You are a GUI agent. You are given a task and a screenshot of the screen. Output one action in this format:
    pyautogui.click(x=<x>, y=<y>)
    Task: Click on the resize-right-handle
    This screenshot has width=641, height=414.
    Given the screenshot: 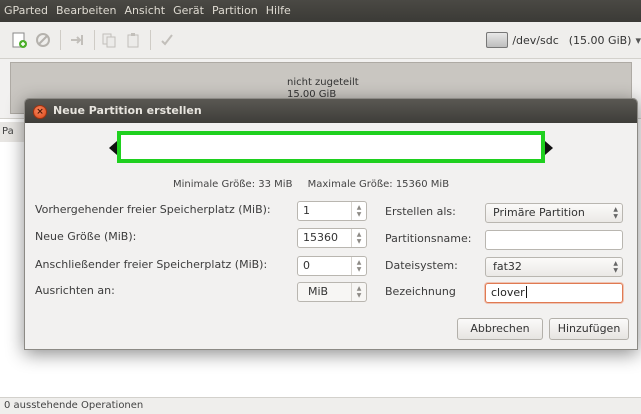 What is the action you would take?
    pyautogui.click(x=549, y=148)
    